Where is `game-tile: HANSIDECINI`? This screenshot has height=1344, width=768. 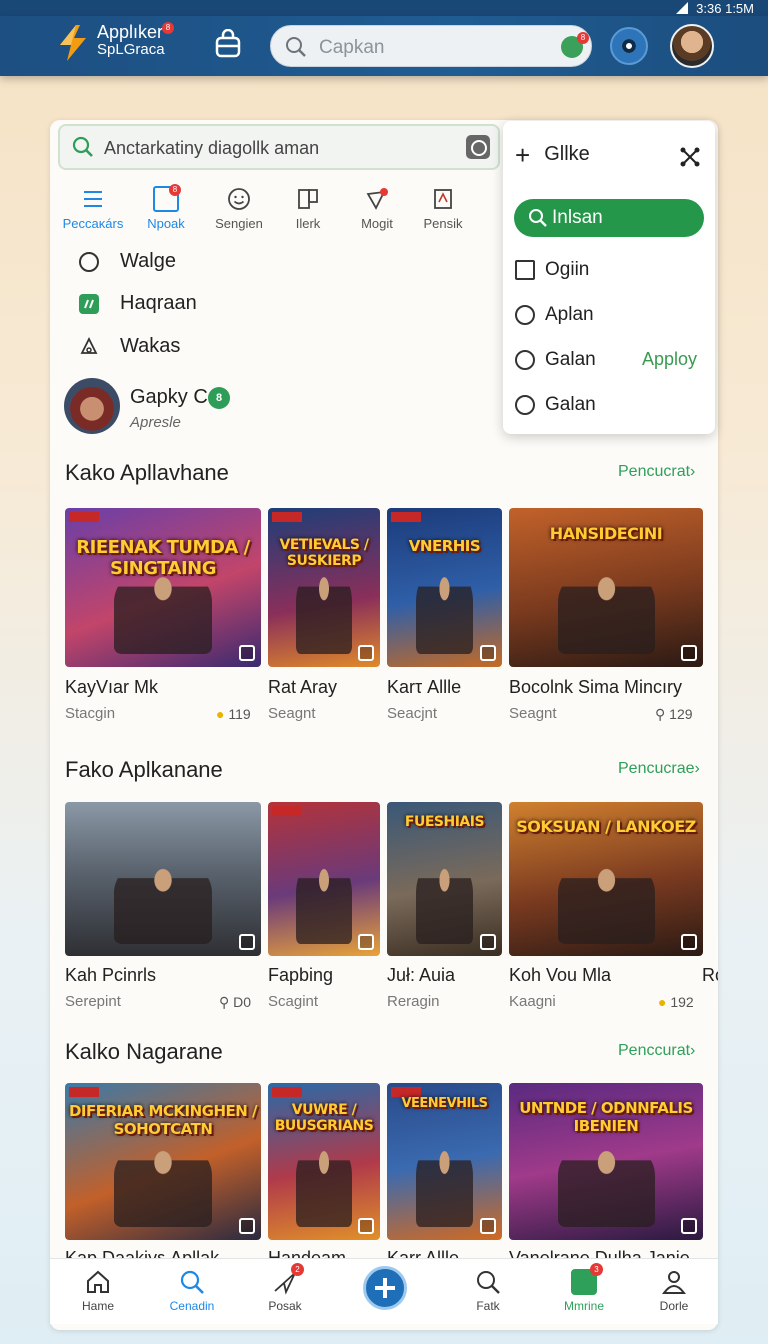 game-tile: HANSIDECINI is located at coordinates (606, 587).